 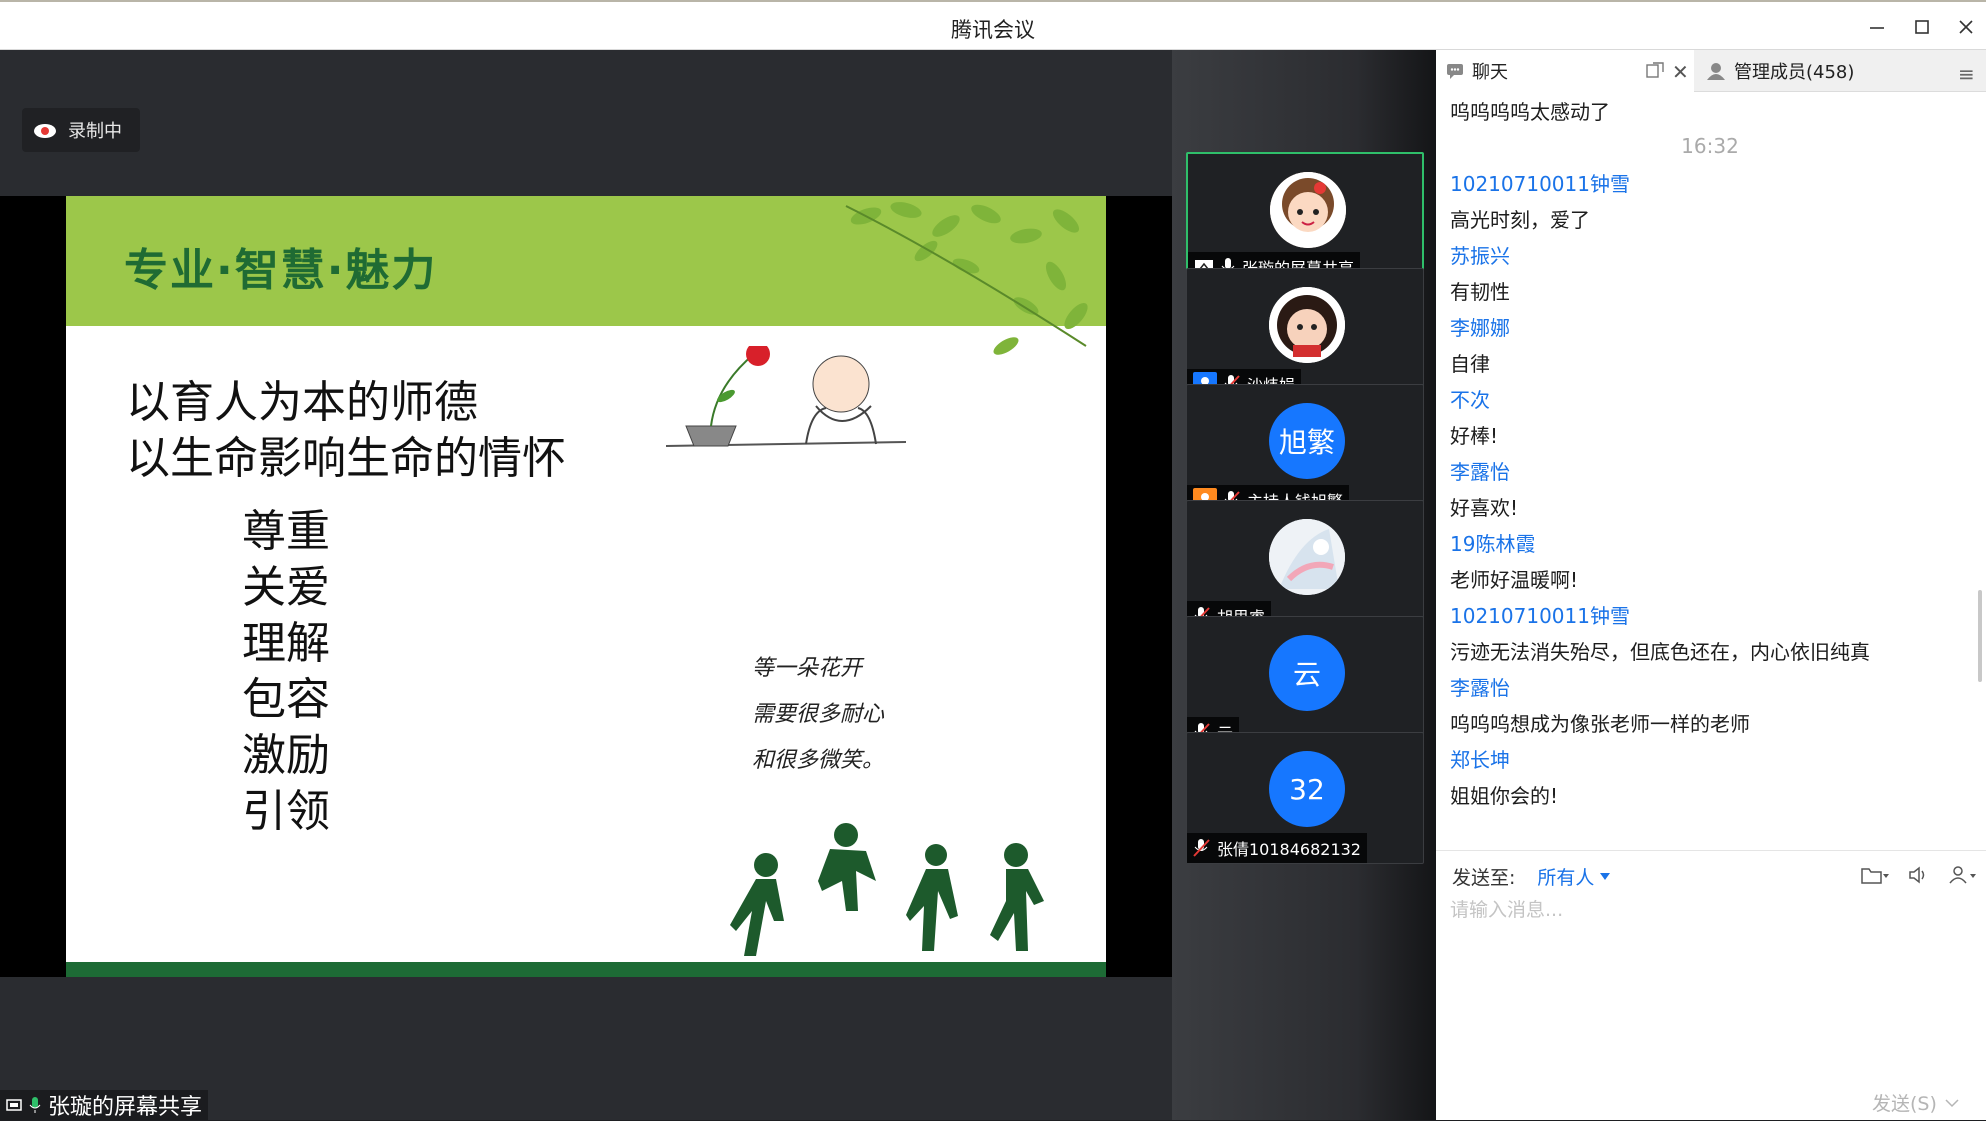 I want to click on menu-icon: ≡, so click(x=1966, y=74).